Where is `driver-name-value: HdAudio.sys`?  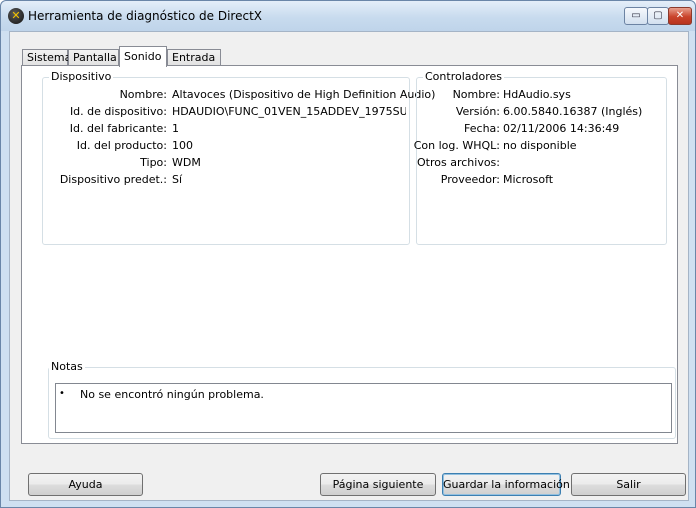 driver-name-value: HdAudio.sys is located at coordinates (537, 94).